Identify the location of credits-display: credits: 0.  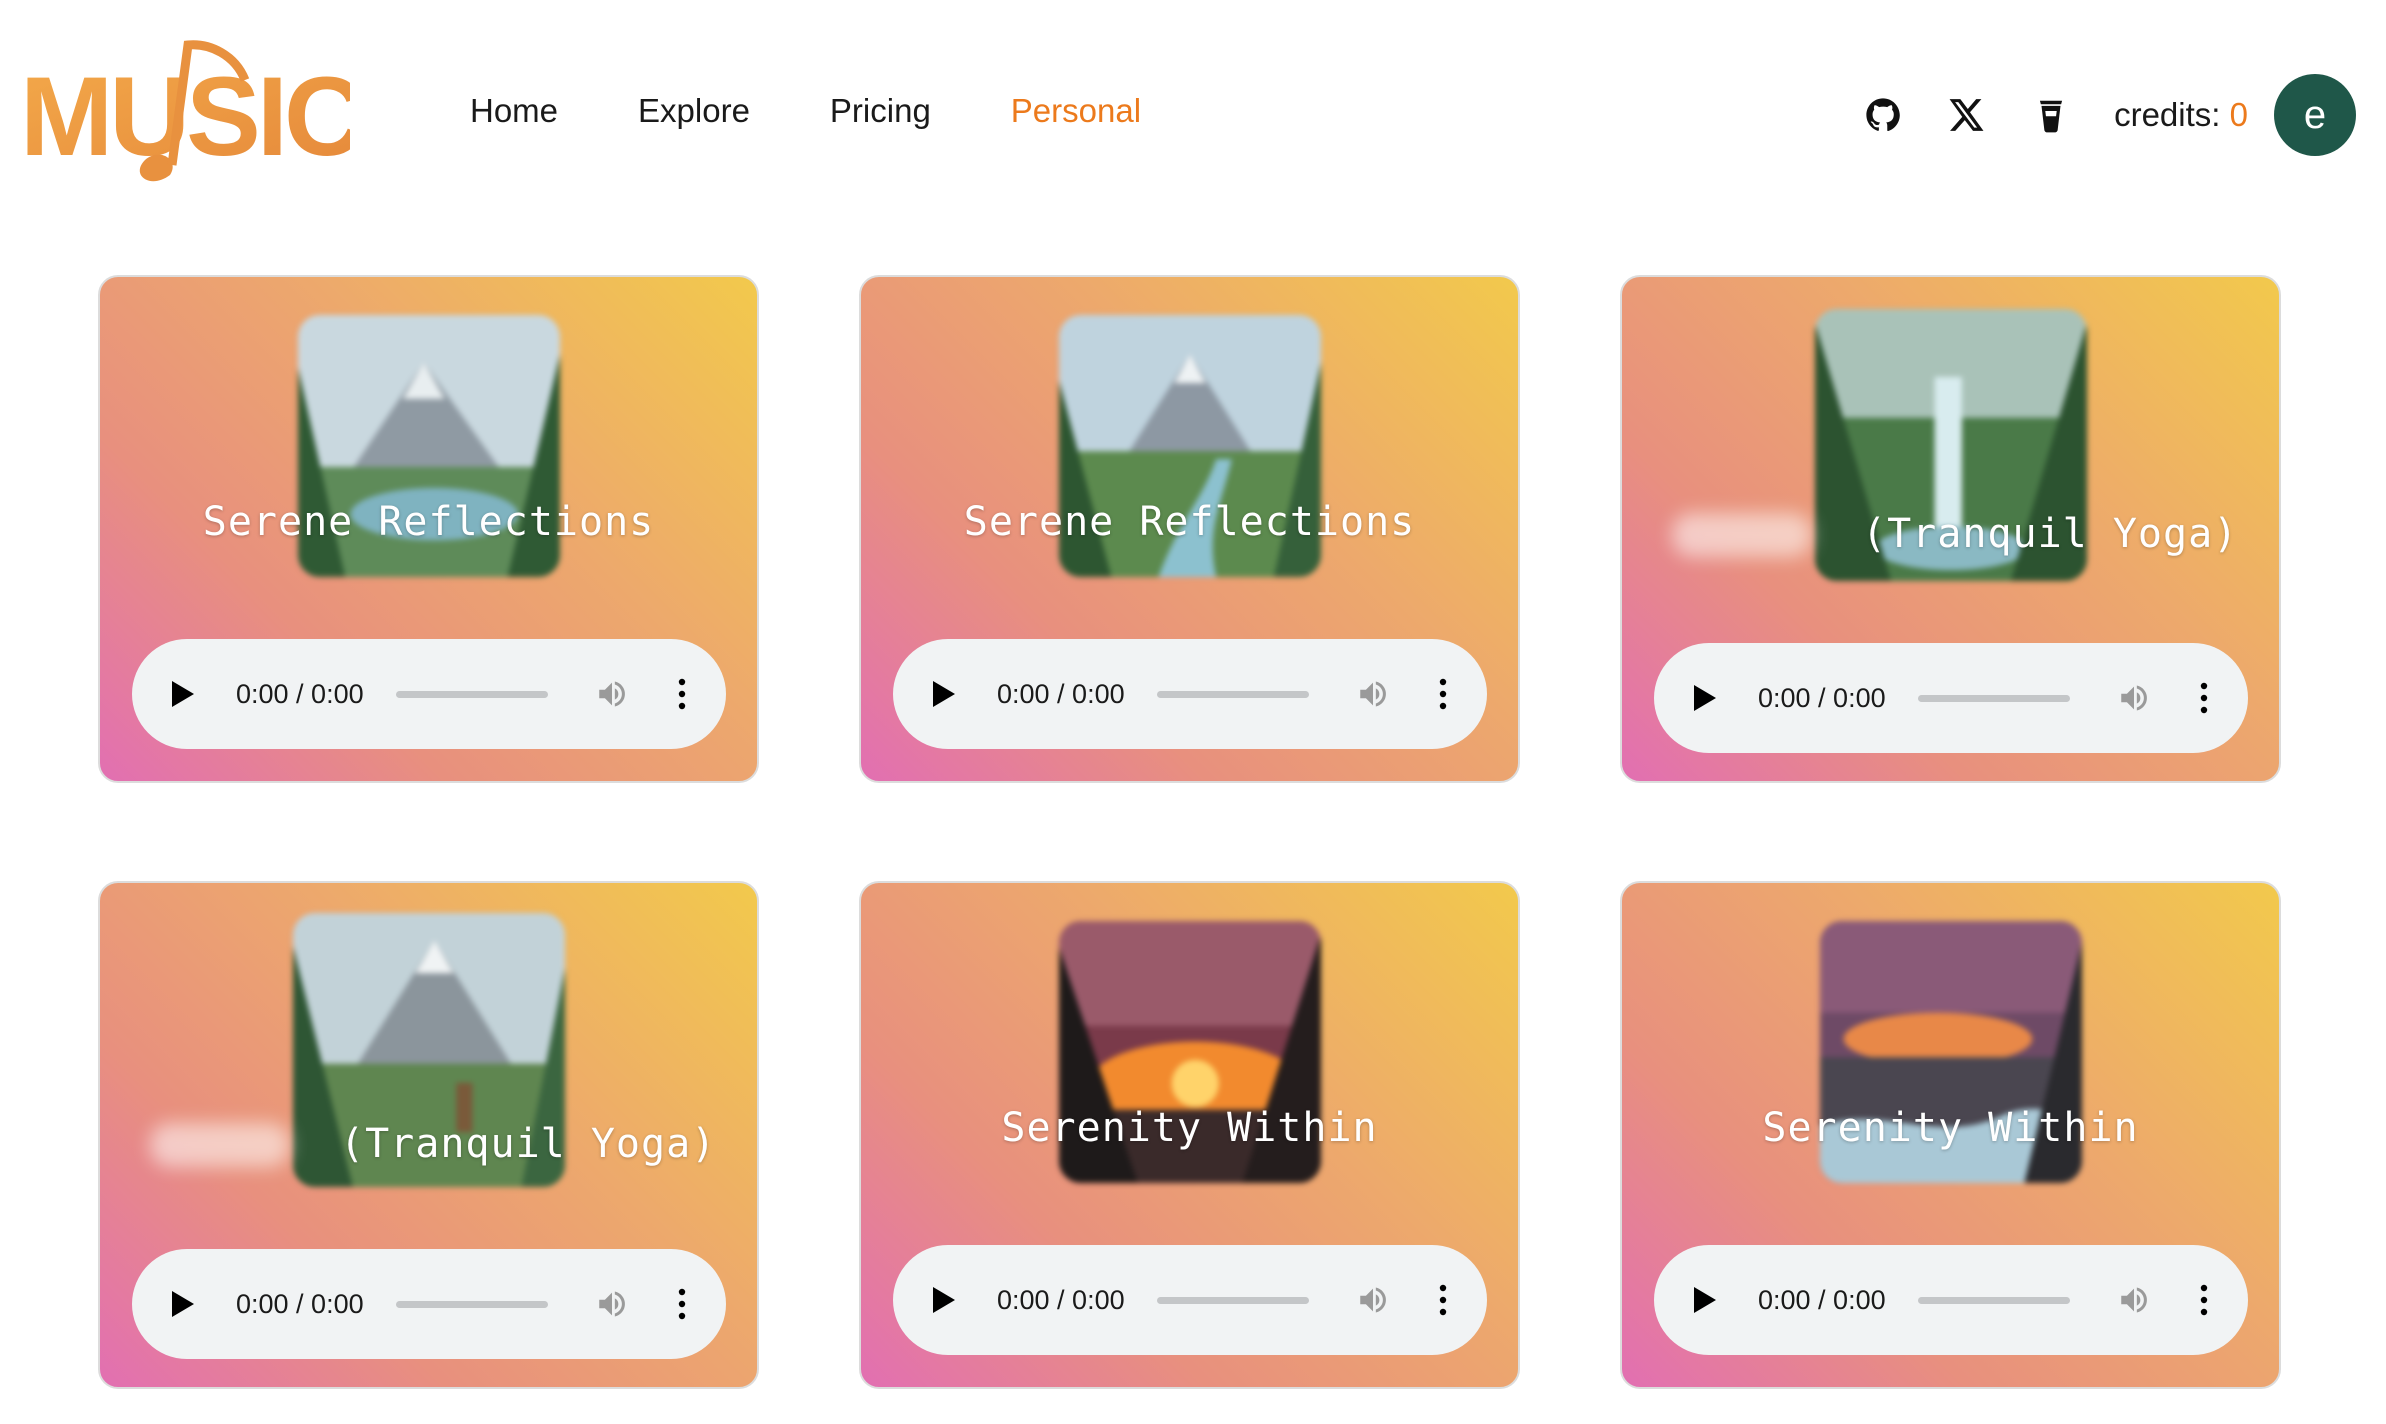
(2181, 115).